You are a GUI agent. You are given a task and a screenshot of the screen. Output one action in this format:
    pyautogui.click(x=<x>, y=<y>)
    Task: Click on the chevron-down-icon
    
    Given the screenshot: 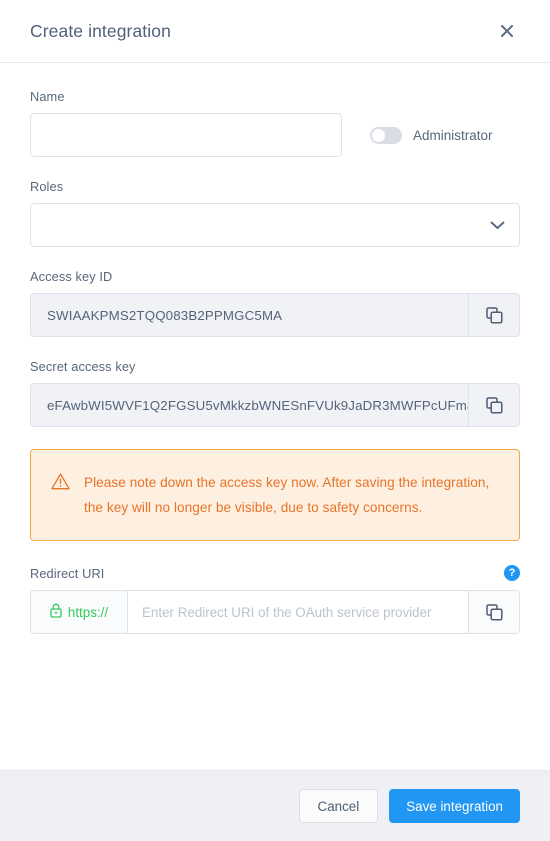 What is the action you would take?
    pyautogui.click(x=497, y=225)
    